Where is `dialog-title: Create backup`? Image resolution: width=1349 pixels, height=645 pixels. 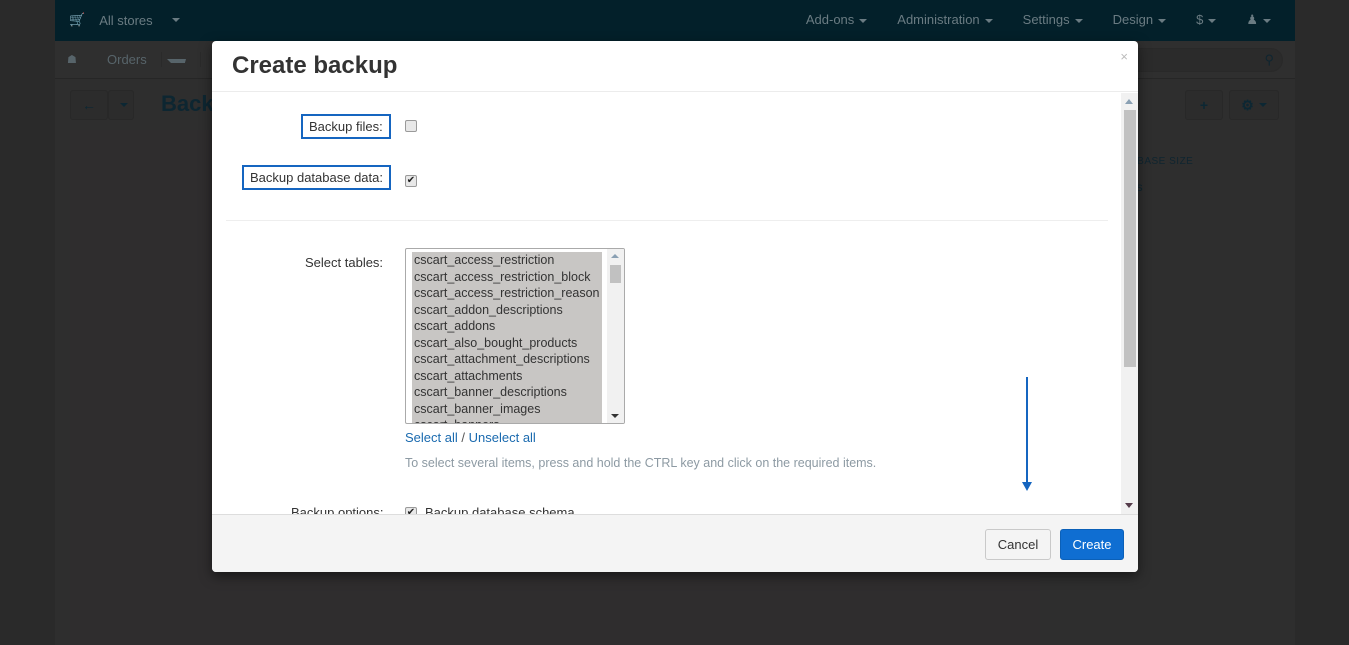 dialog-title: Create backup is located at coordinates (315, 65).